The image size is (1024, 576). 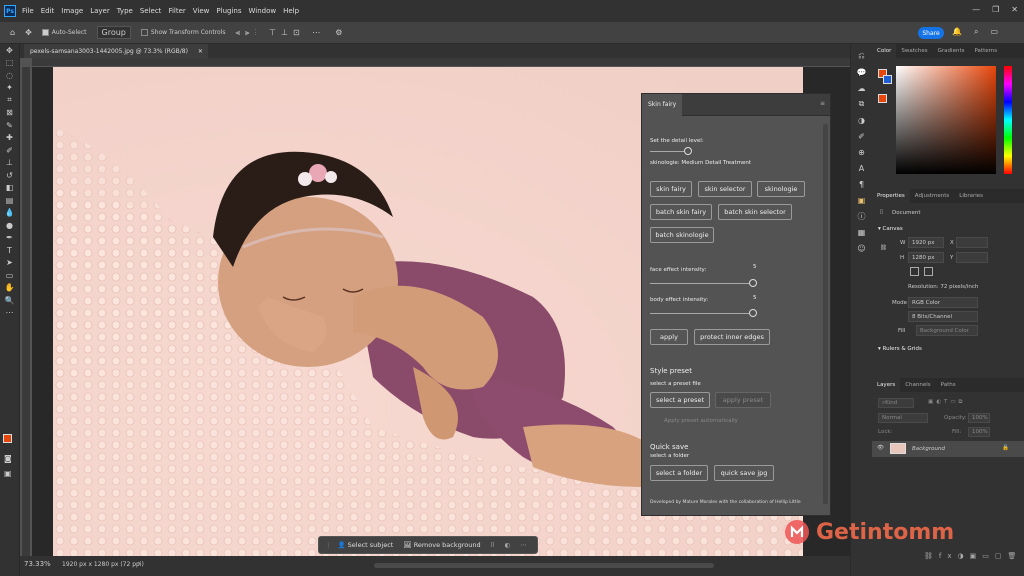 I want to click on rulers-grids-section: ▾ Rulers & Grids, so click(x=900, y=349).